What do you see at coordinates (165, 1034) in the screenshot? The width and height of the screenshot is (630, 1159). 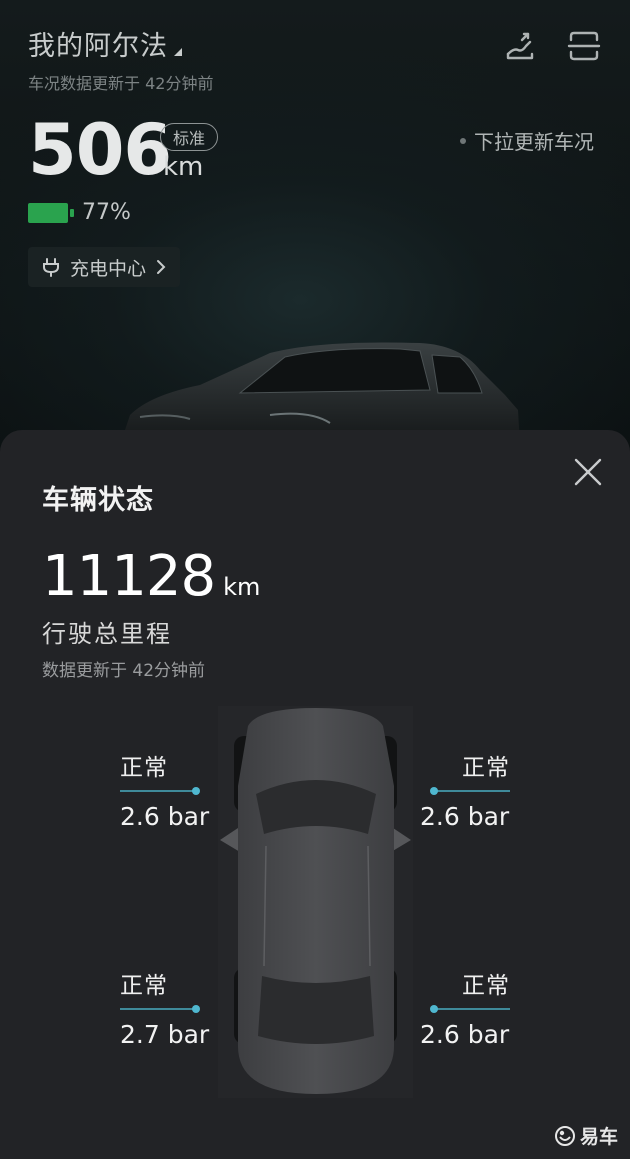 I see `tire-pressure: 2.7 bar` at bounding box center [165, 1034].